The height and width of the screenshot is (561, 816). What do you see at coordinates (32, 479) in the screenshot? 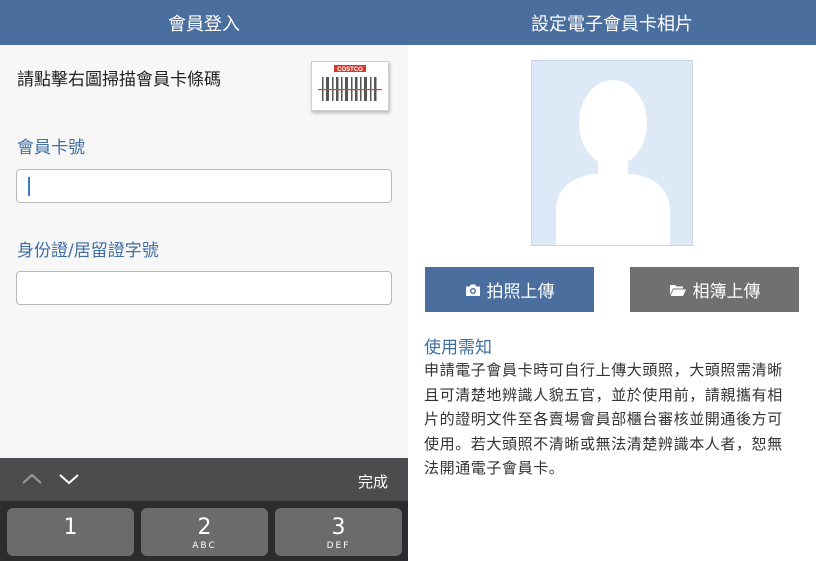
I see `chevron-up-icon` at bounding box center [32, 479].